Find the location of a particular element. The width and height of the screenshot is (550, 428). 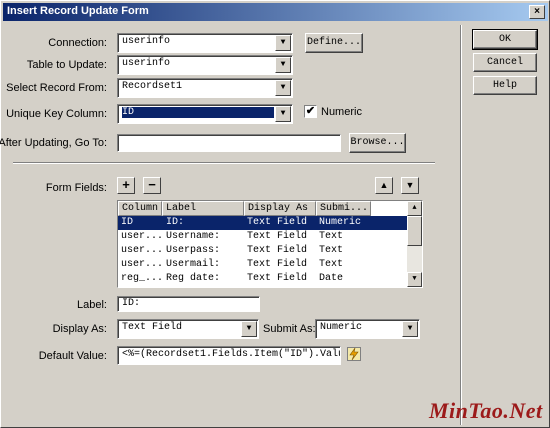

scroll-thumb is located at coordinates (414, 231).